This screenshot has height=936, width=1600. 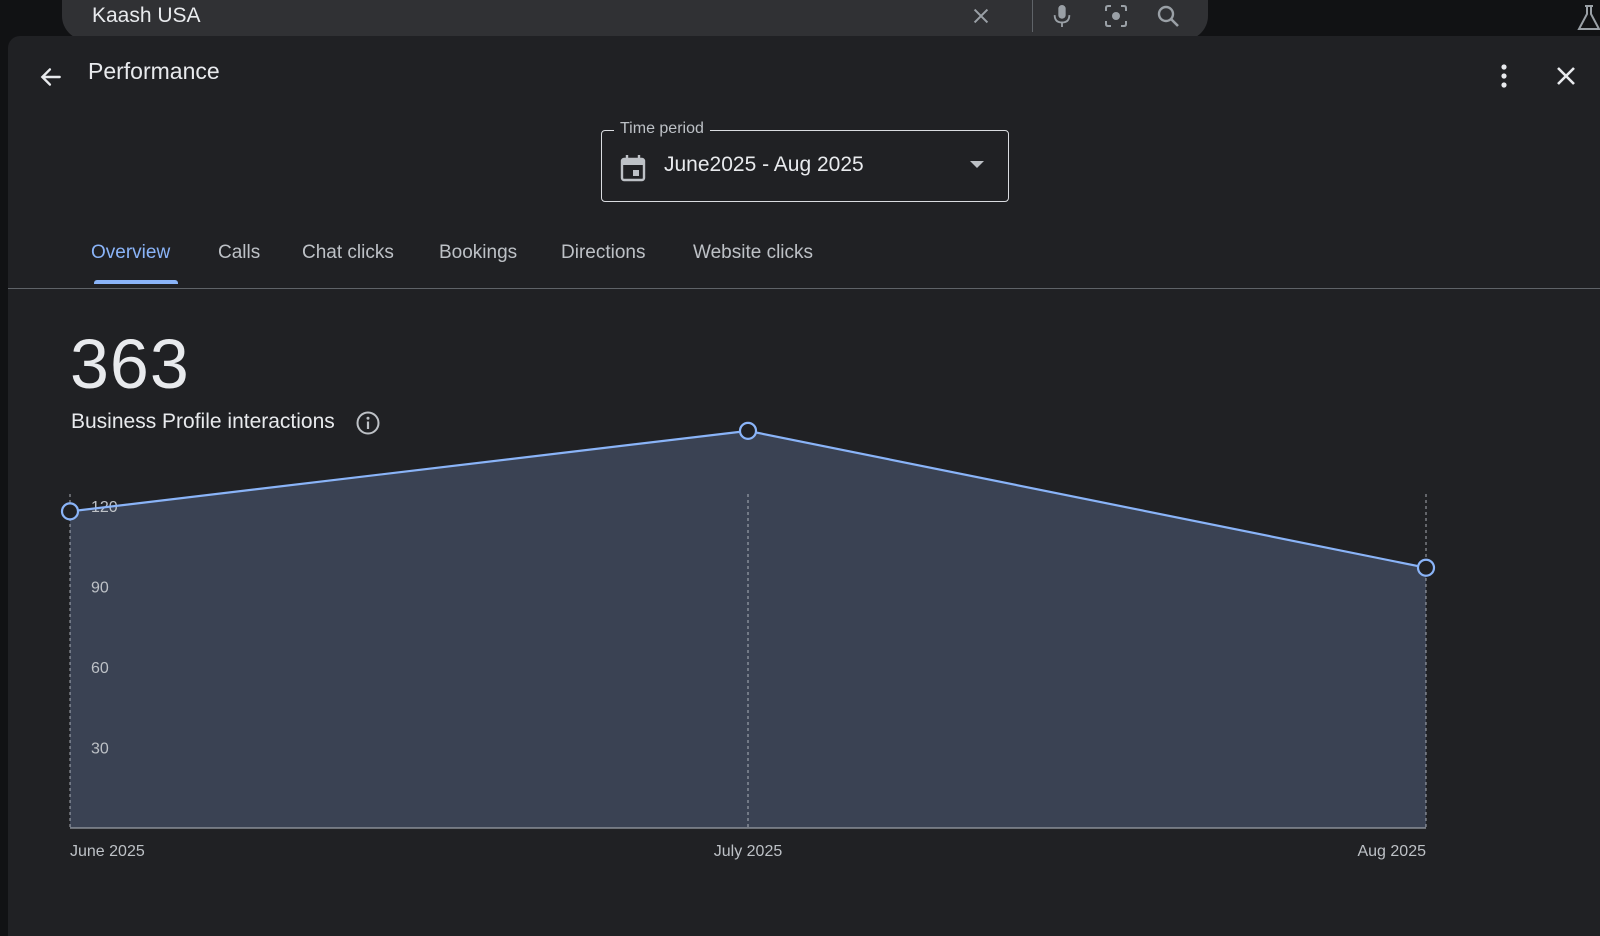 I want to click on y-tick-label: 60, so click(x=100, y=668).